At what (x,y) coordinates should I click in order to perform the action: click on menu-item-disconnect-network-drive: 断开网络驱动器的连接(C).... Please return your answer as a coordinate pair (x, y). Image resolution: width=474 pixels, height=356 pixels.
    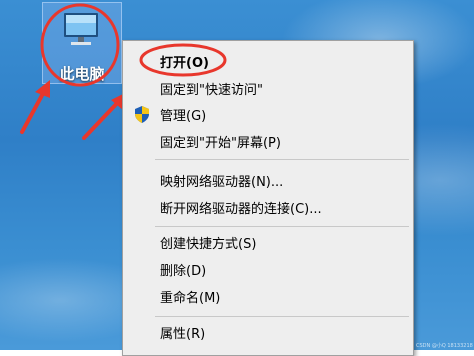
    Looking at the image, I should click on (268, 207).